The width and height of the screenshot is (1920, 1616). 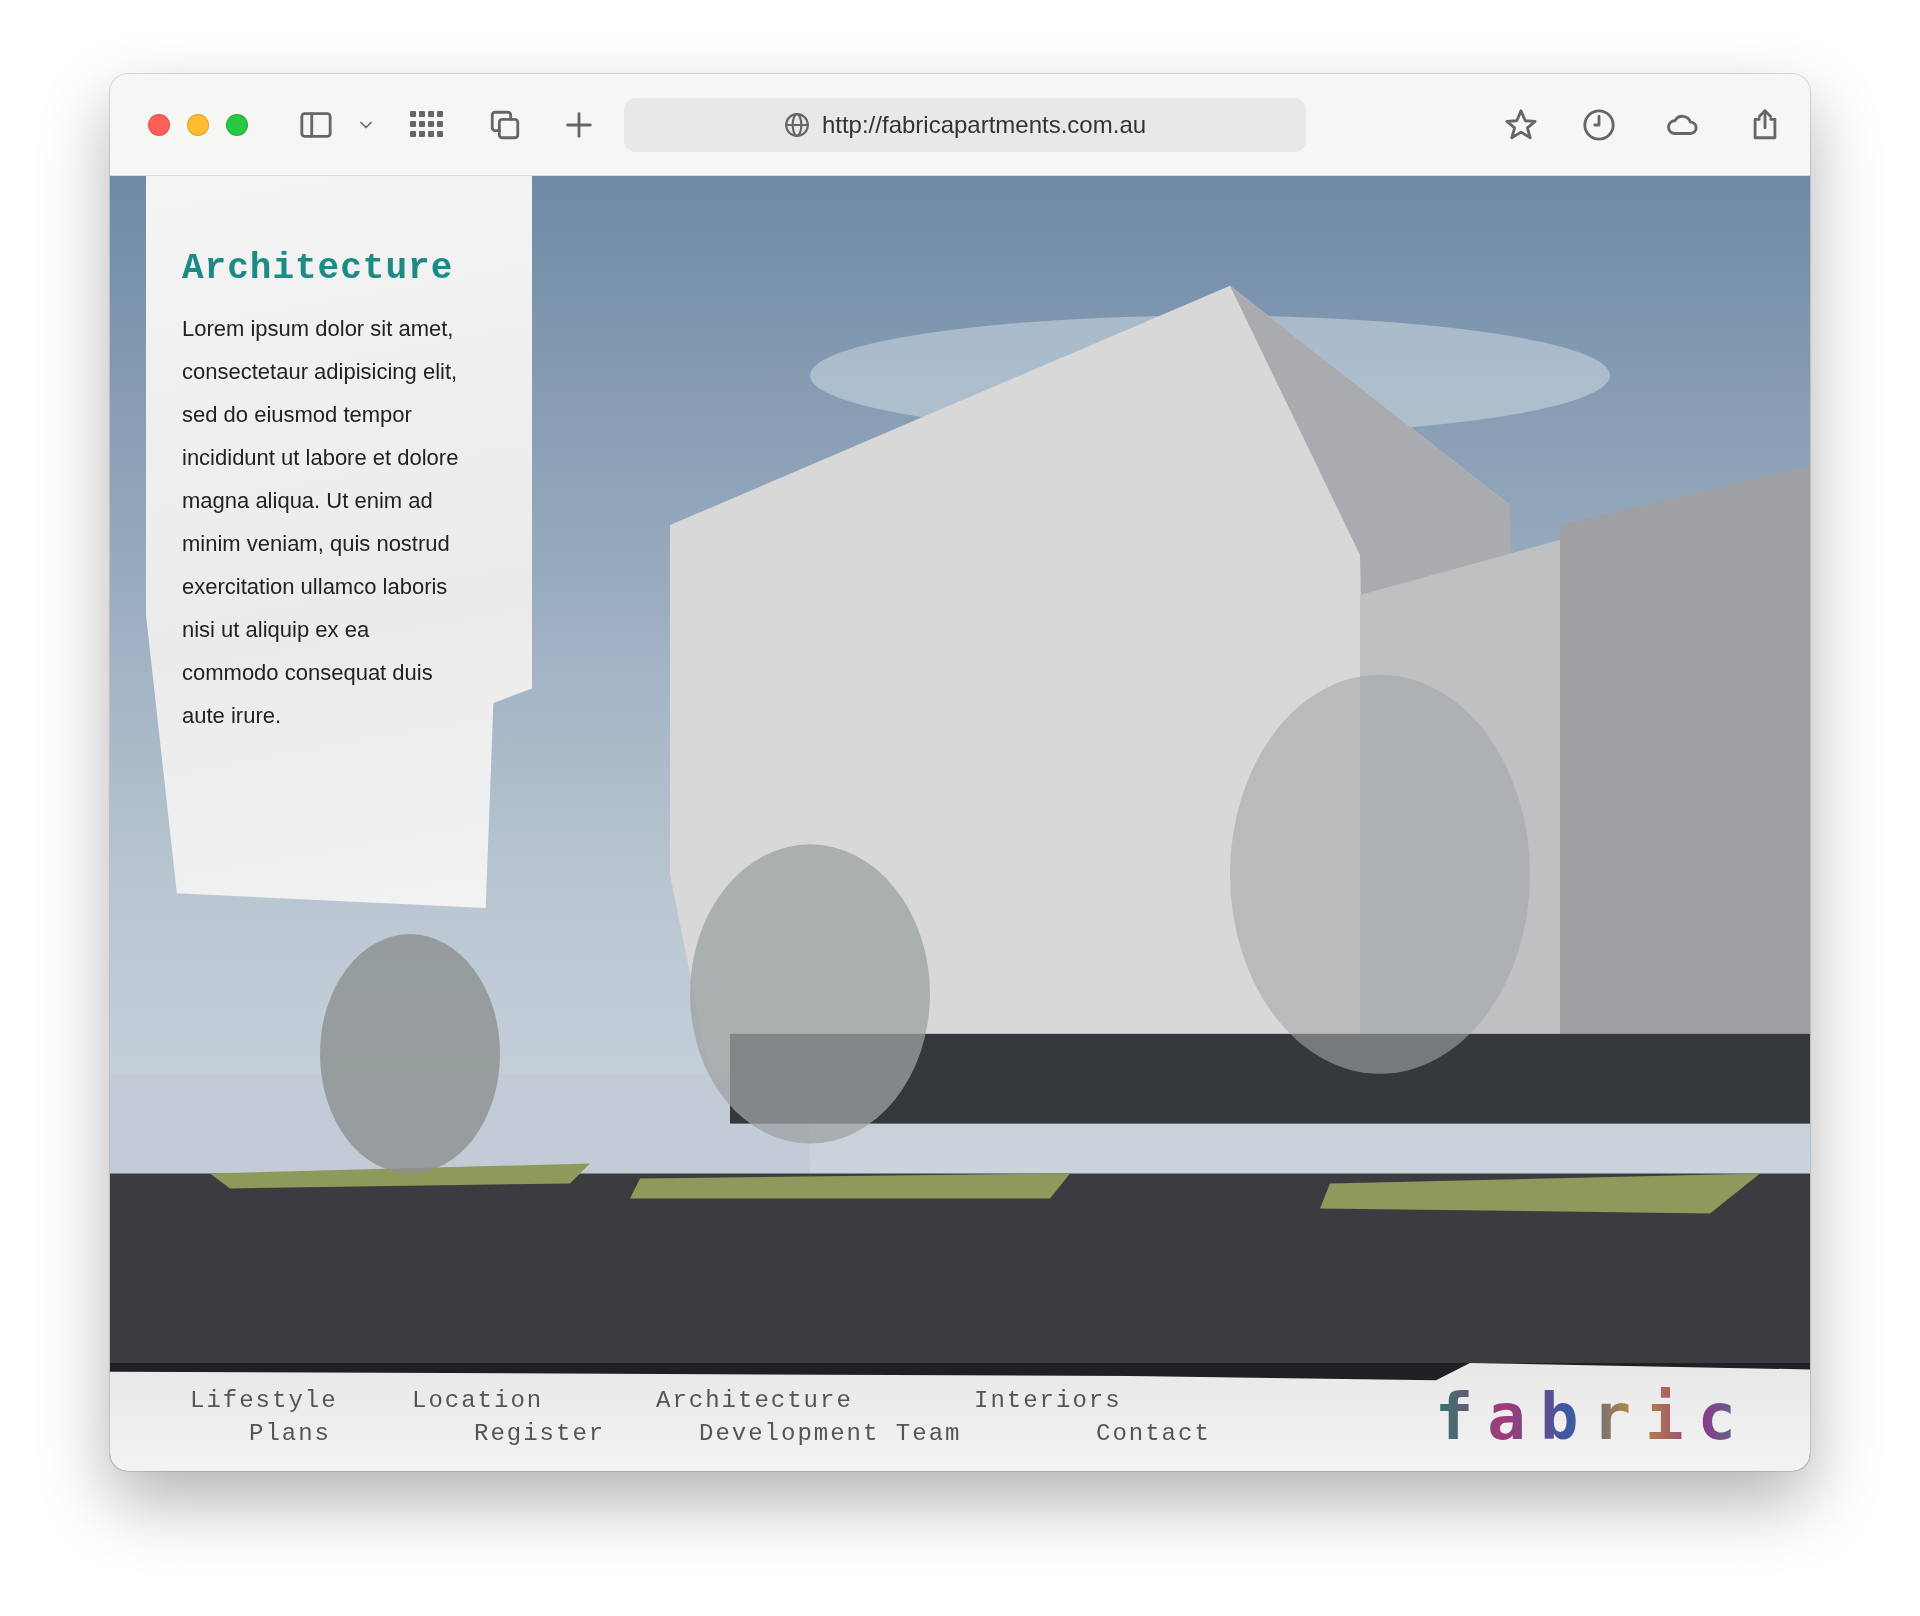 I want to click on nav-link: Plans, so click(x=361, y=1433).